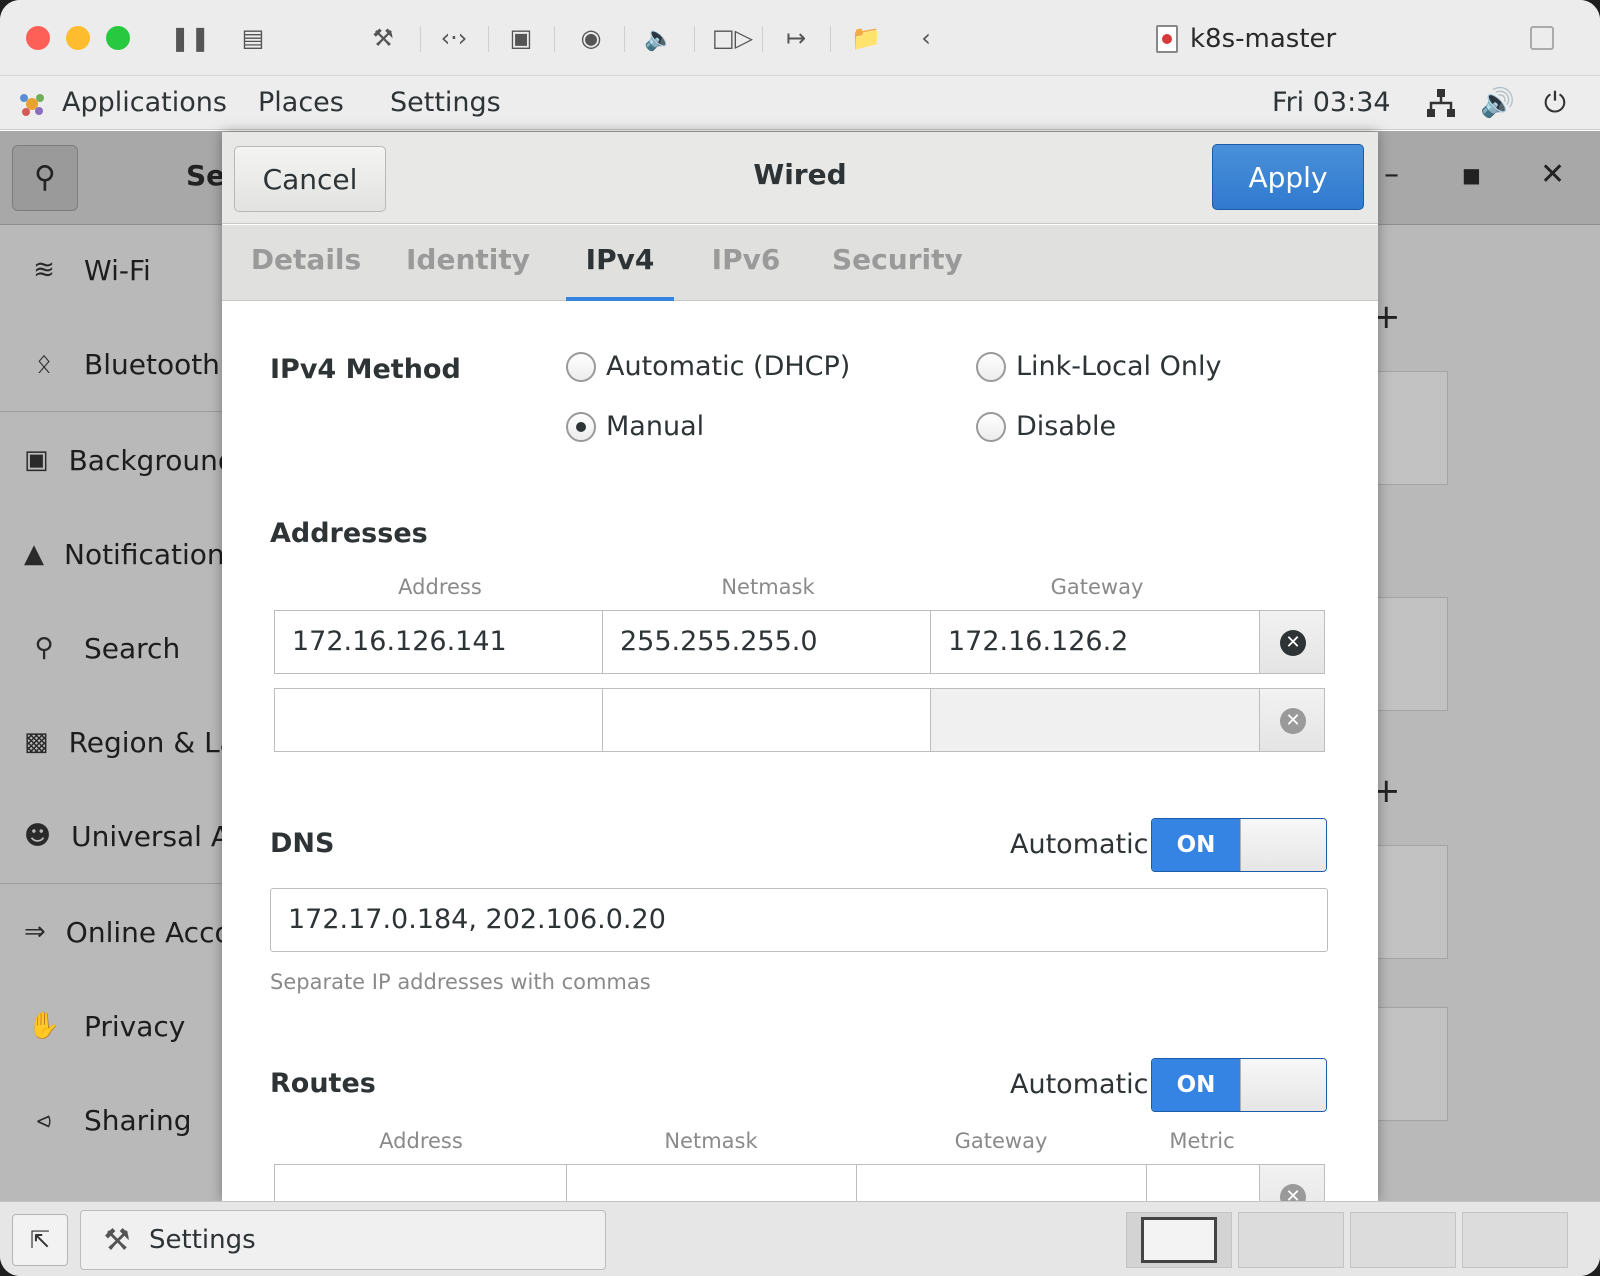  What do you see at coordinates (1292, 1182) in the screenshot?
I see `remove-route-button: ✕` at bounding box center [1292, 1182].